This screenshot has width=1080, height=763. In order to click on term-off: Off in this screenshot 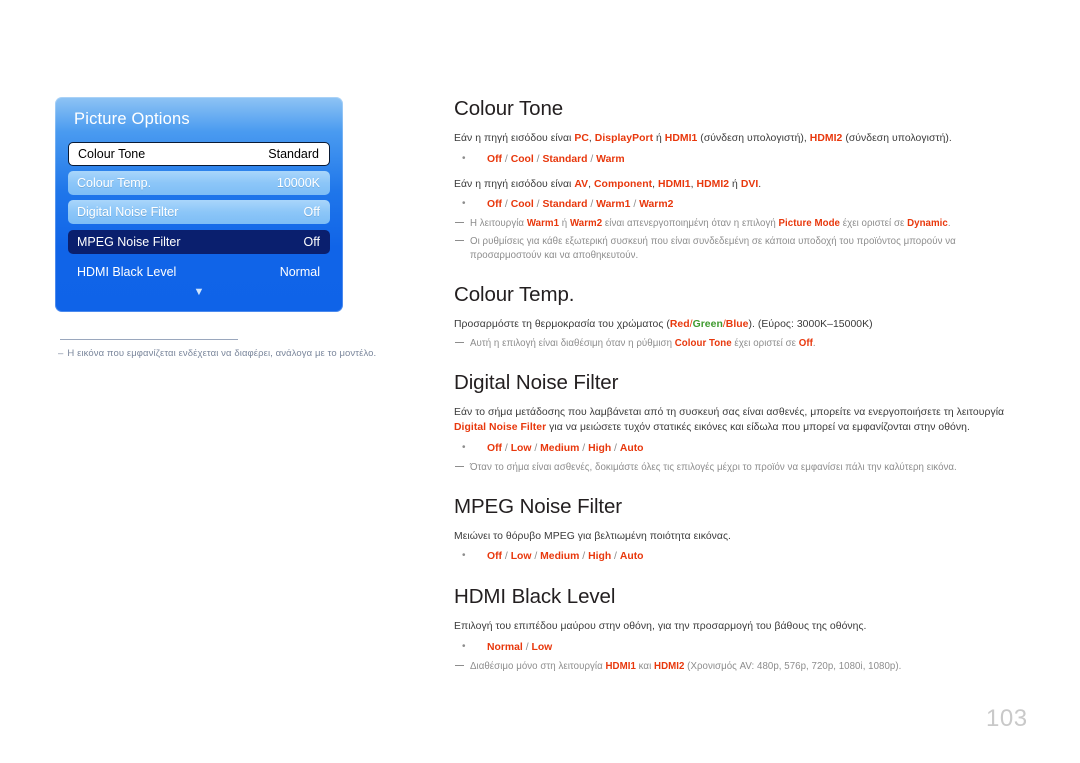, I will do `click(805, 343)`.